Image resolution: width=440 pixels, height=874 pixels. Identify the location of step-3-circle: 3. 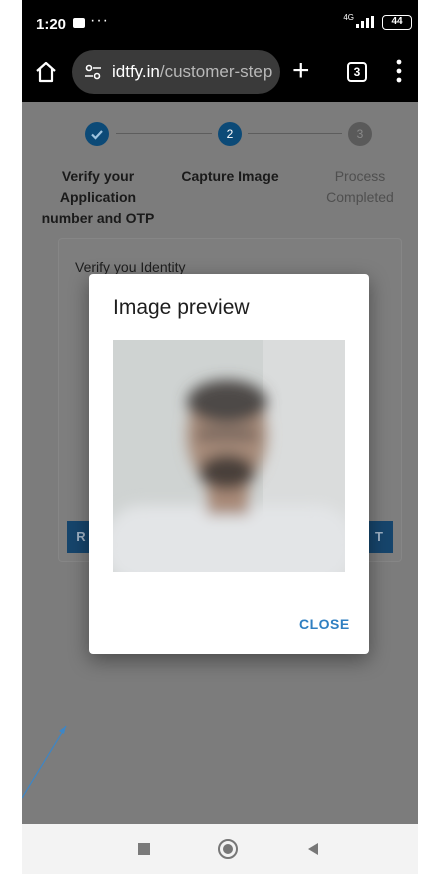
(360, 134).